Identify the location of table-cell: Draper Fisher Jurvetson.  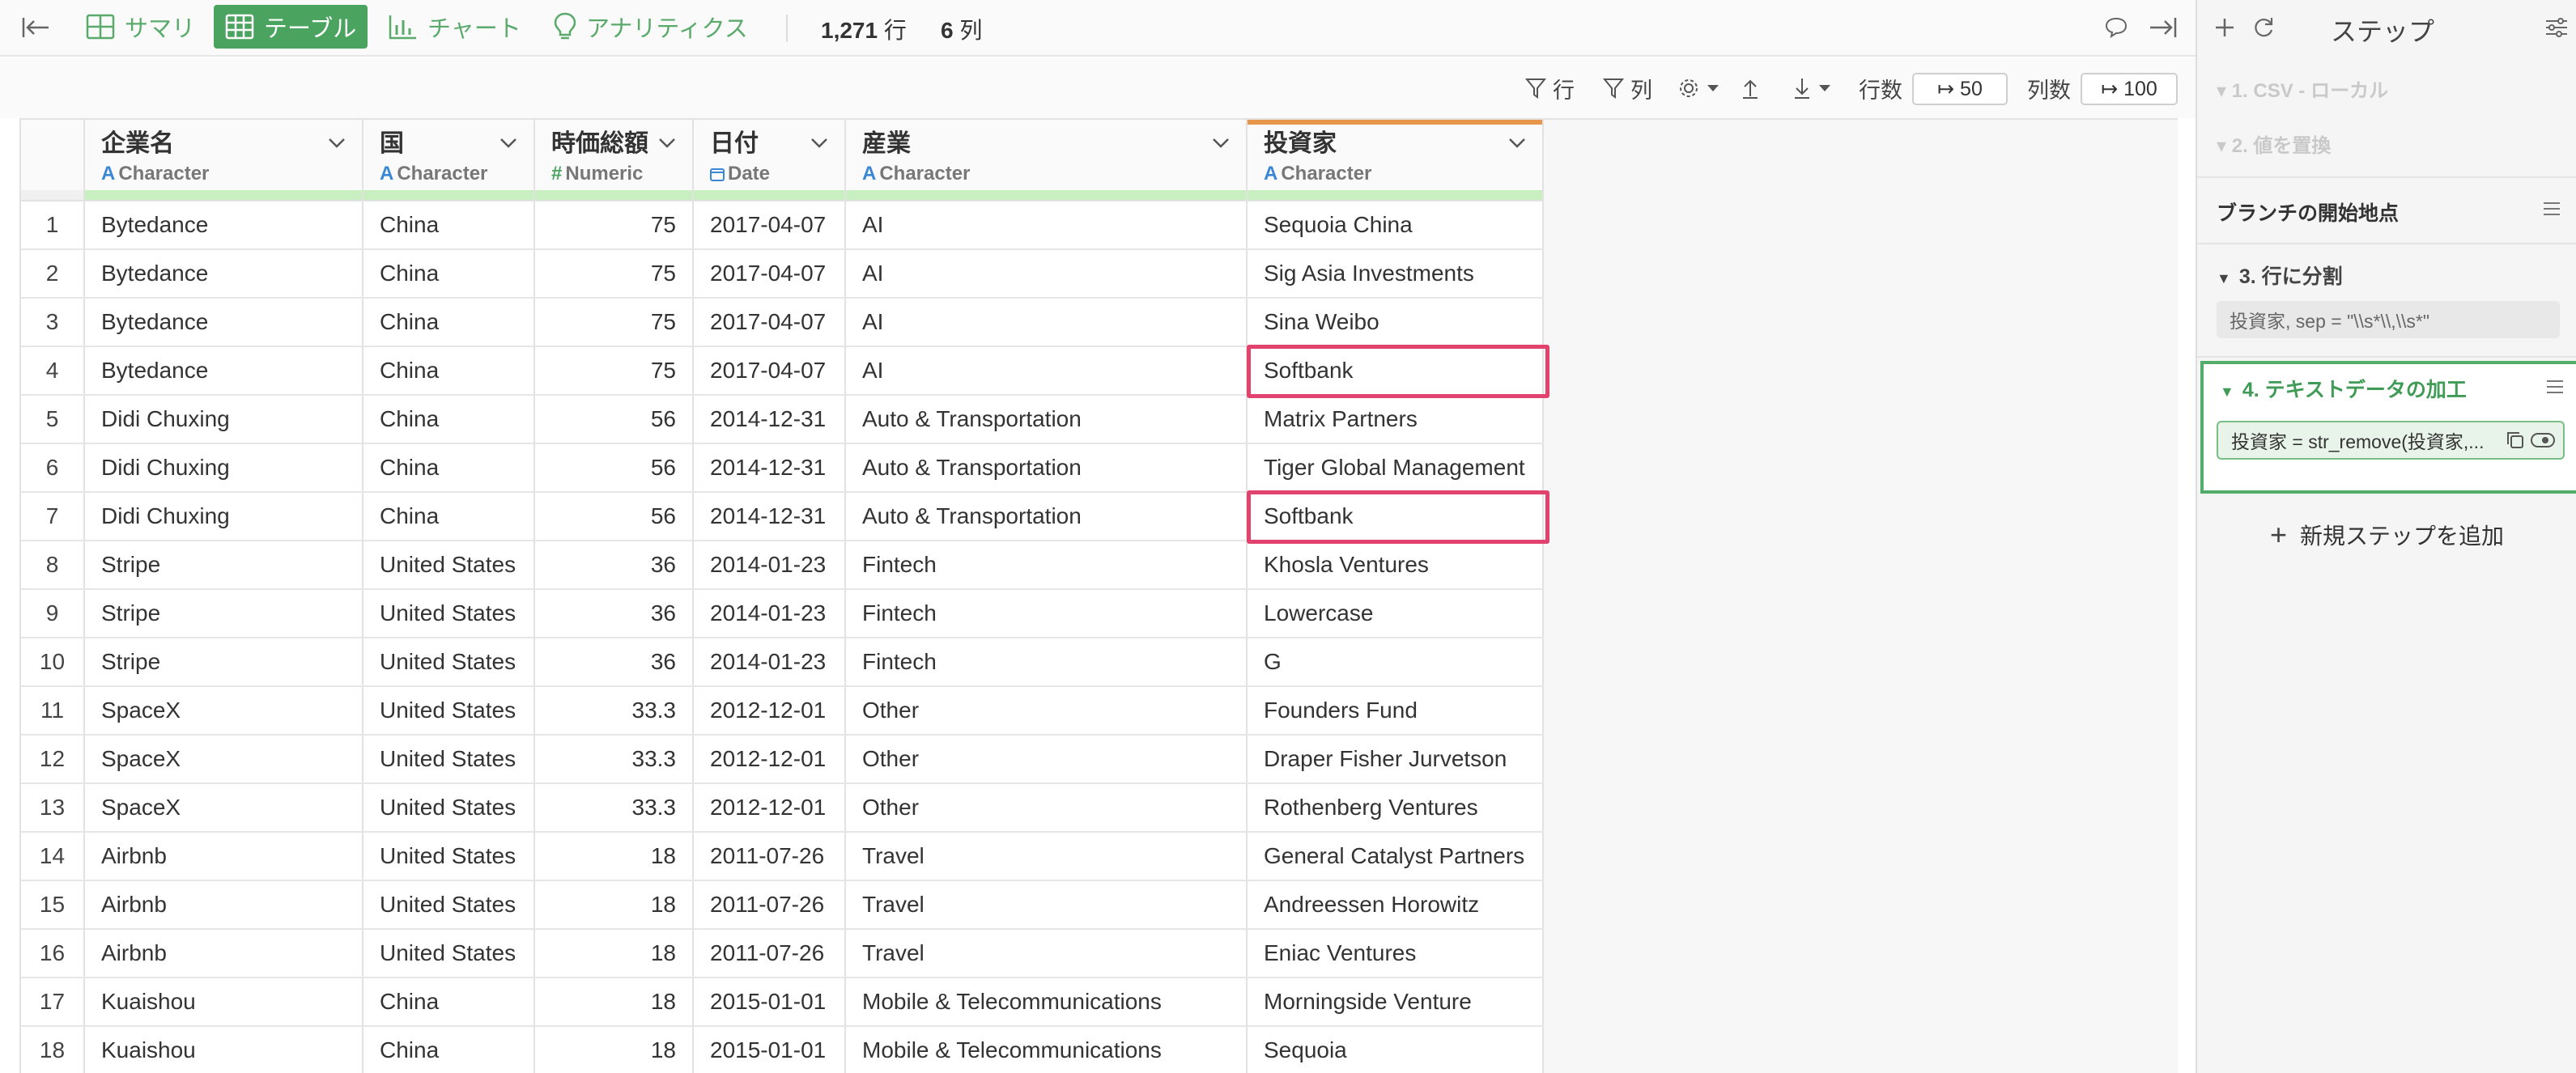
(1395, 759).